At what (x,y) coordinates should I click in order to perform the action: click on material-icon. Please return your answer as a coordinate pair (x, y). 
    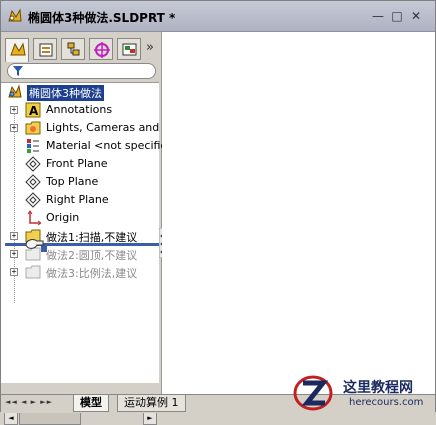
    Looking at the image, I should click on (33, 146).